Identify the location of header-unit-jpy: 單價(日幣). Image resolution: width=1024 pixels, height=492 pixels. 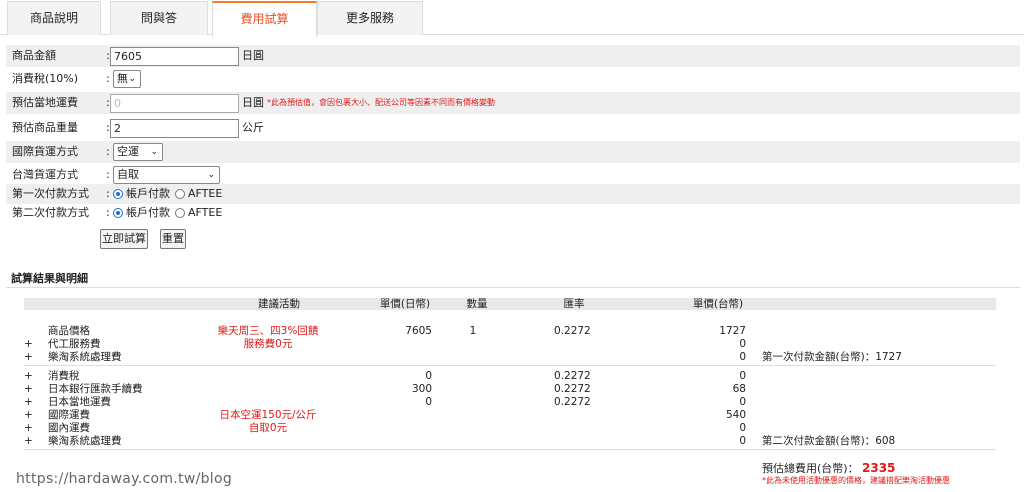
(405, 304).